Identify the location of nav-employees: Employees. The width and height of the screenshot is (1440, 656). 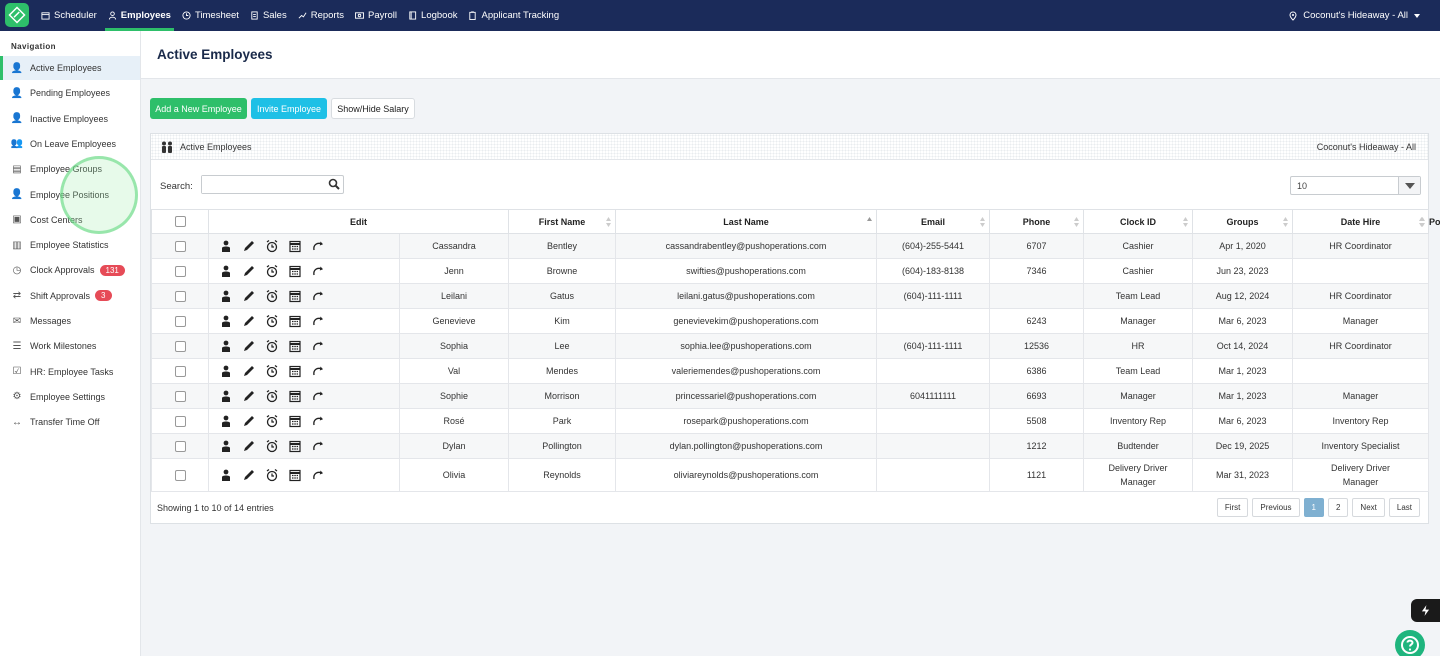
(139, 15).